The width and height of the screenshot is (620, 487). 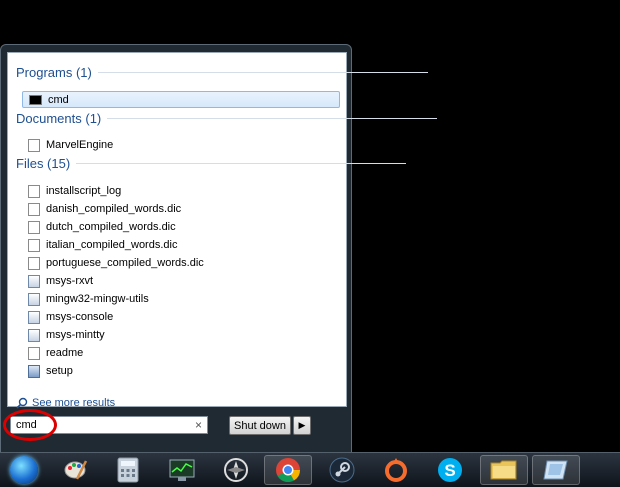 I want to click on result-item-marvelengine: MarvelEngine, so click(x=183, y=145).